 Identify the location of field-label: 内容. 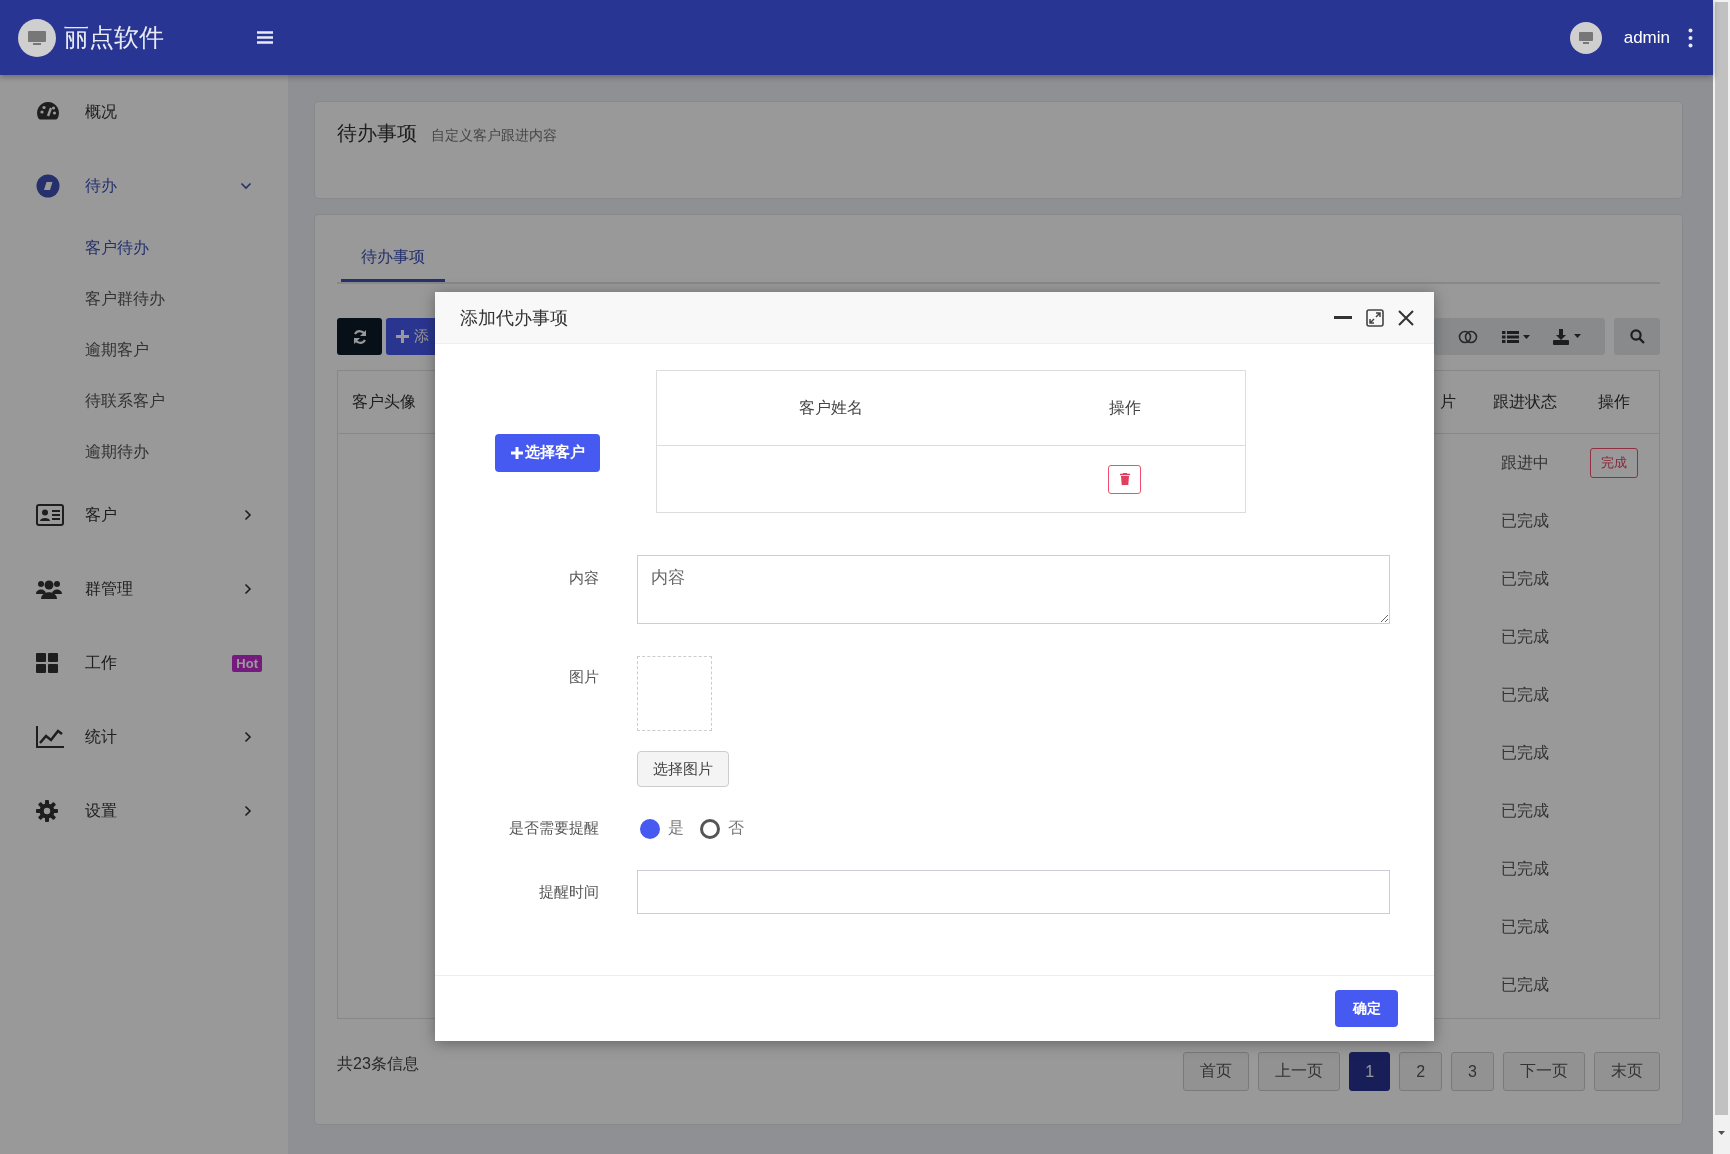
(583, 578).